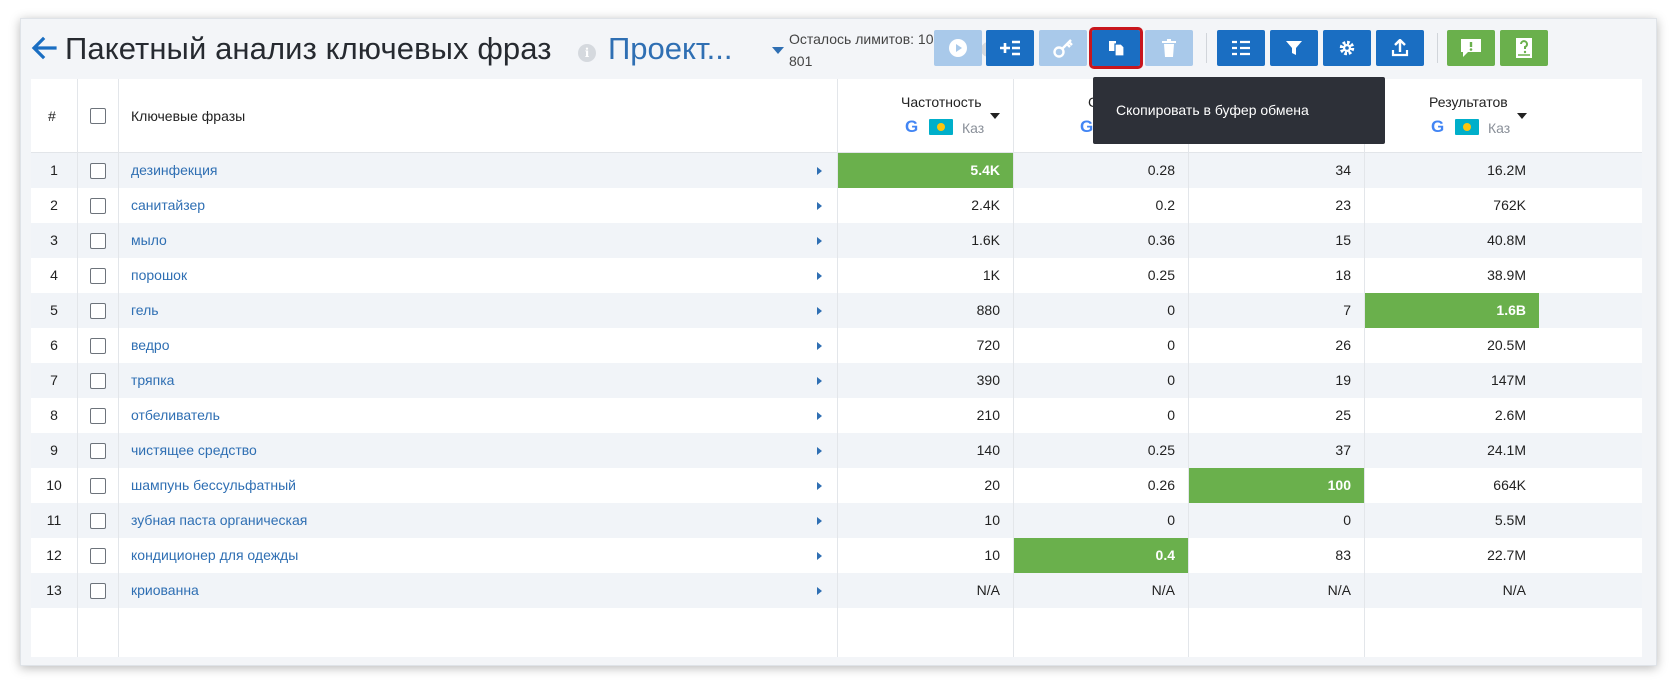 The width and height of the screenshot is (1677, 685). Describe the element at coordinates (1343, 240) in the screenshot. I see `c3-cell: 15` at that location.